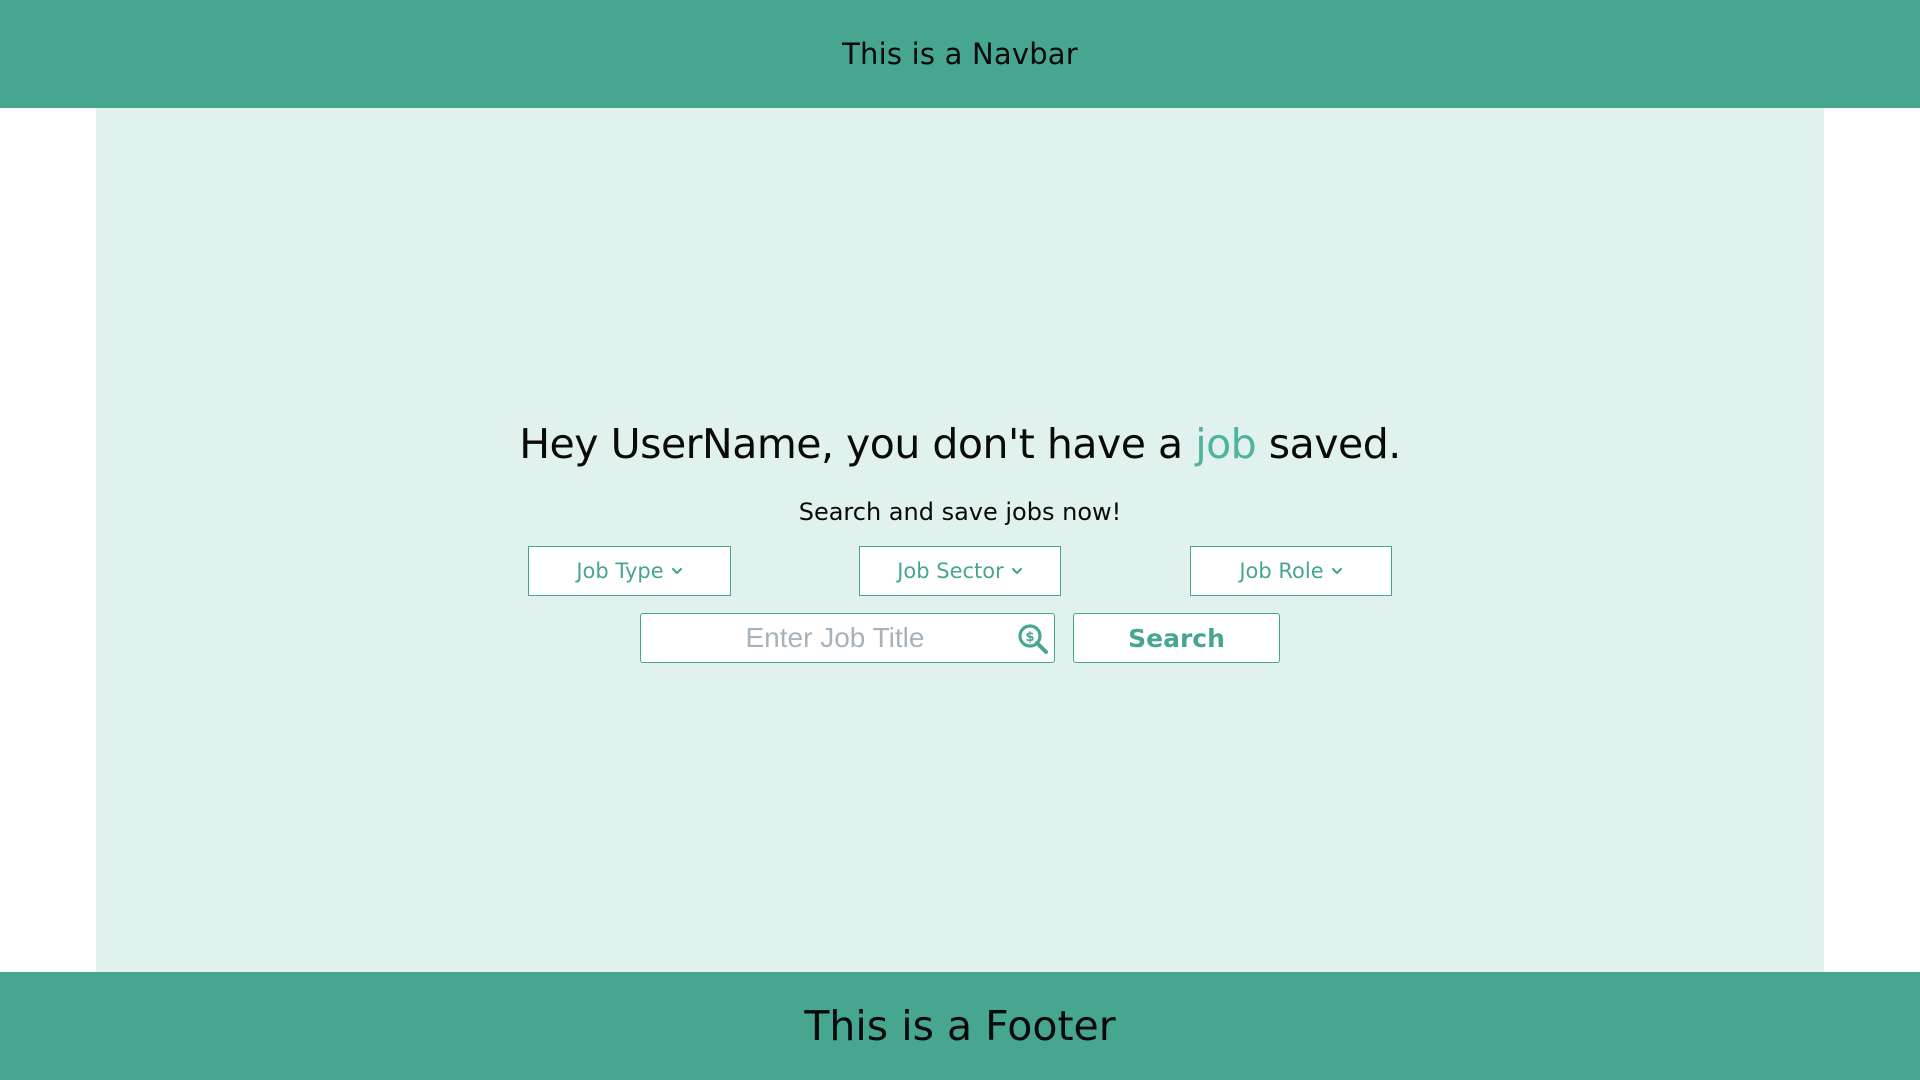  I want to click on headline-suffix: saved., so click(1329, 444).